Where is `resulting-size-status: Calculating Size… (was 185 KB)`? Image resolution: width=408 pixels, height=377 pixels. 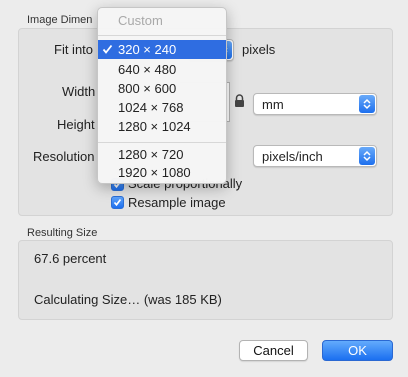 resulting-size-status: Calculating Size… (was 185 KB) is located at coordinates (128, 299).